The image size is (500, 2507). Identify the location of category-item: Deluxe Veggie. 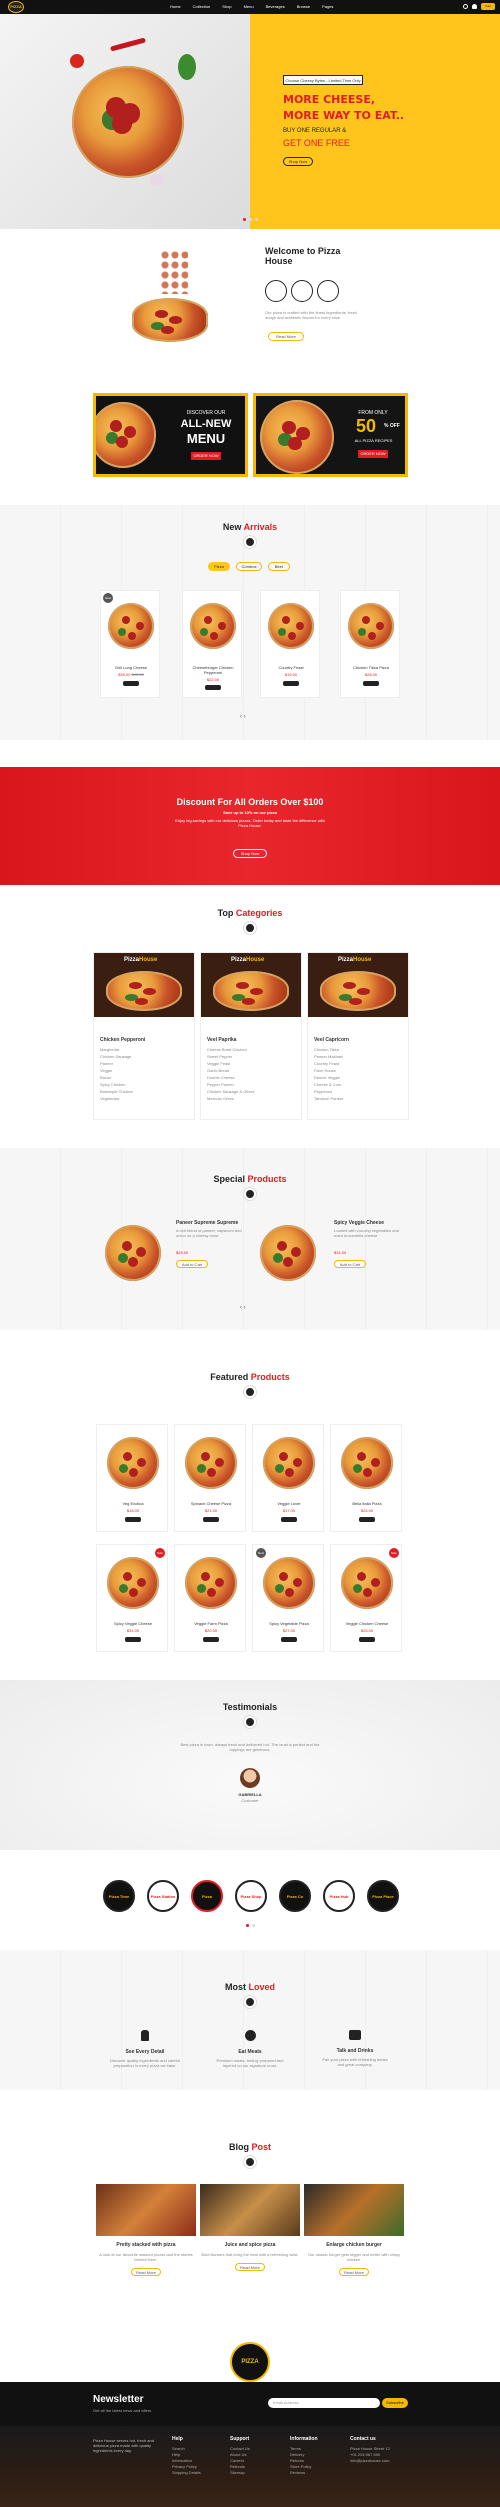
(328, 1077).